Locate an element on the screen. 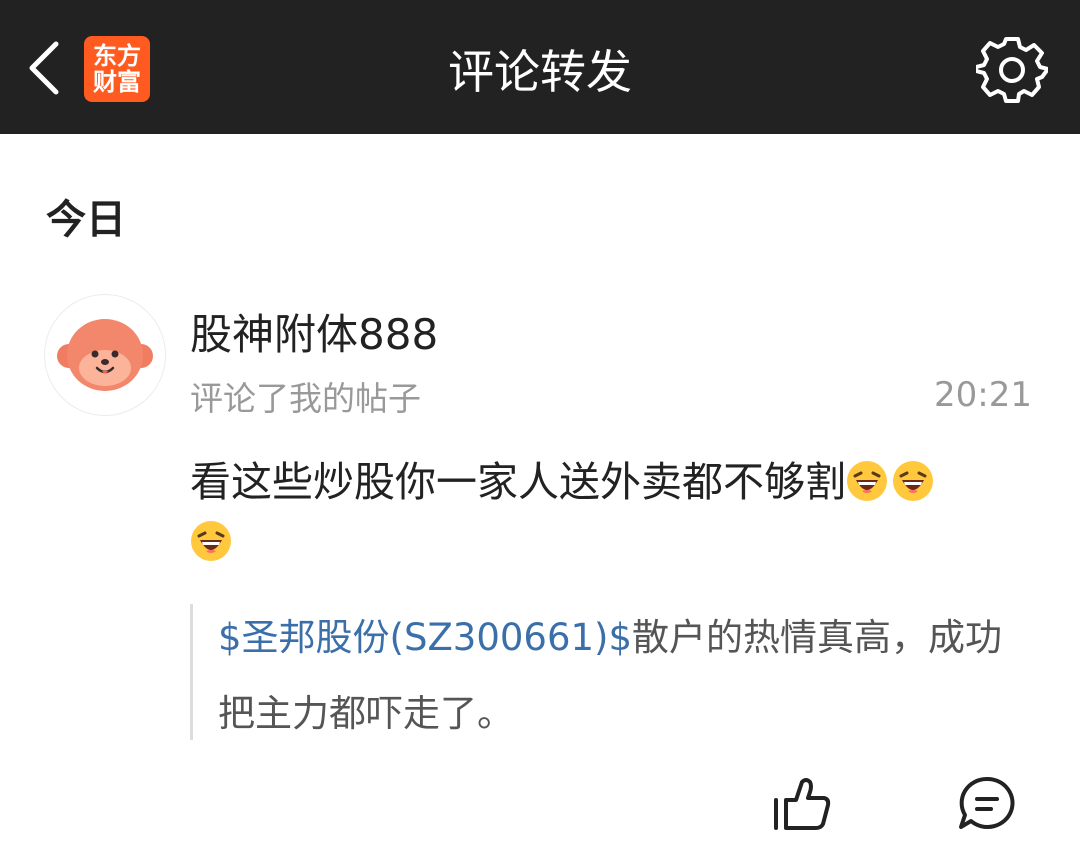 The width and height of the screenshot is (1080, 866). timestamp: 20:21 is located at coordinates (983, 395).